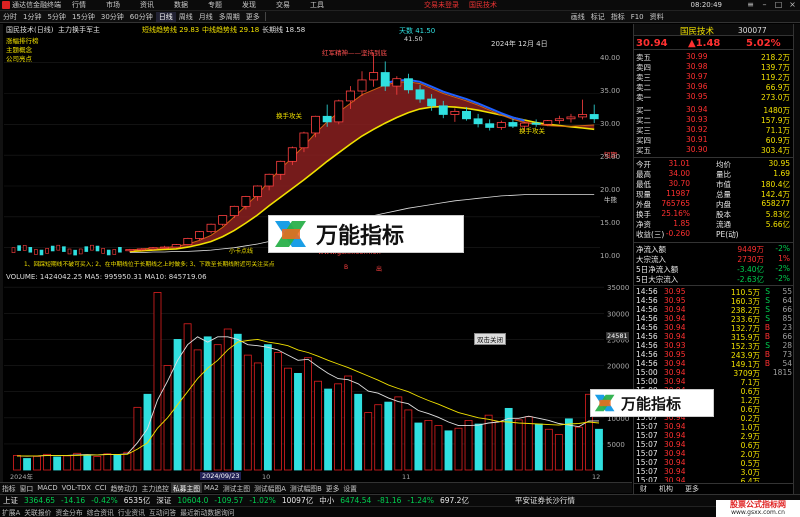  What do you see at coordinates (131, 512) in the screenshot?
I see `info-tab: 行业资讯` at bounding box center [131, 512].